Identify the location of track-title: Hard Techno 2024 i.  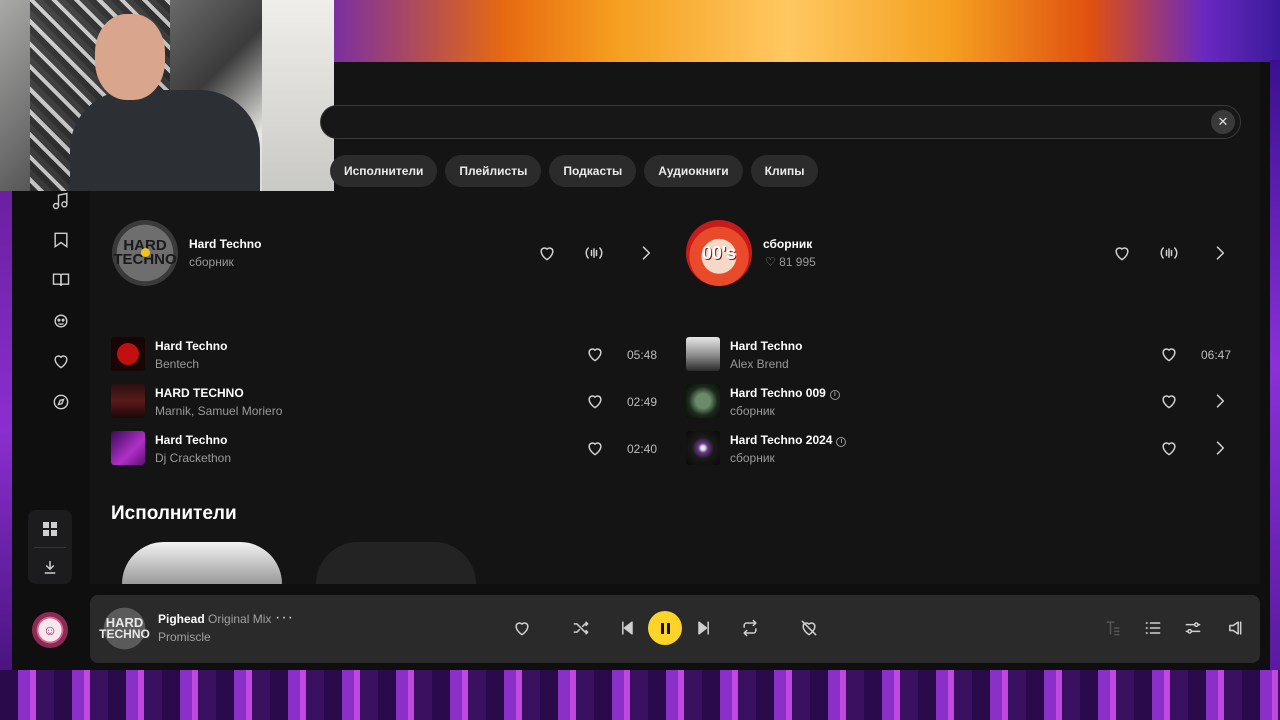
(788, 440).